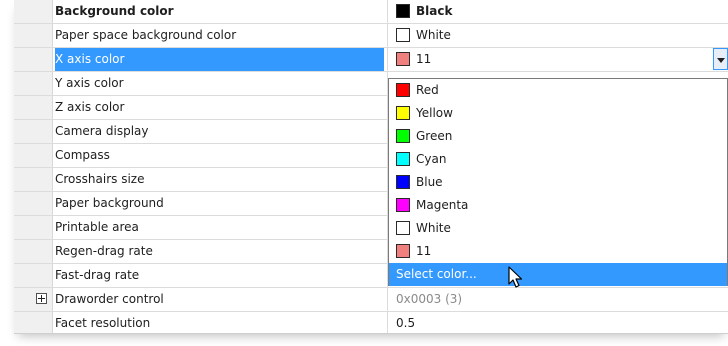 This screenshot has width=728, height=346. What do you see at coordinates (103, 323) in the screenshot?
I see `property-name: Facet resolution` at bounding box center [103, 323].